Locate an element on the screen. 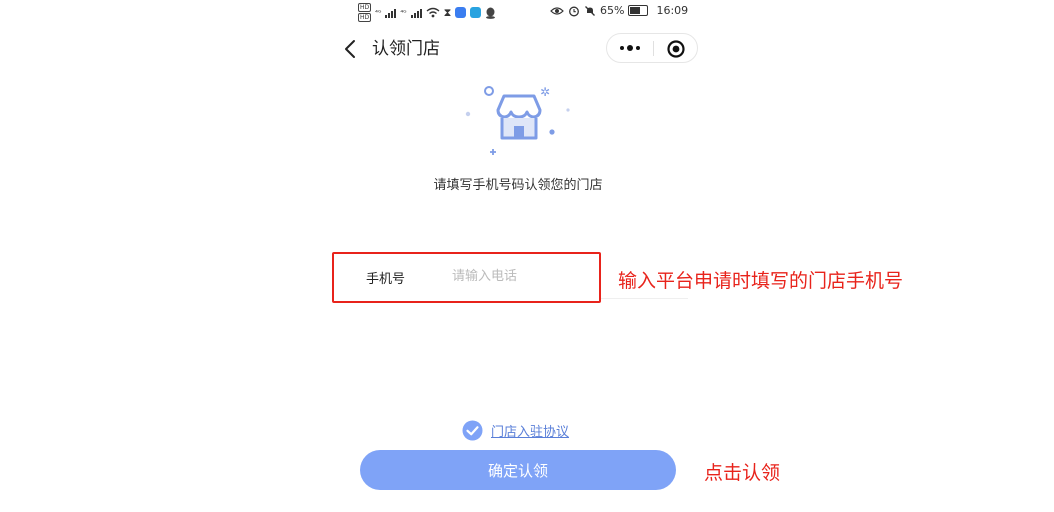  status-bar-left: HD HD ⁴ᴳ ⁴ᴳ ⧗ is located at coordinates (427, 12).